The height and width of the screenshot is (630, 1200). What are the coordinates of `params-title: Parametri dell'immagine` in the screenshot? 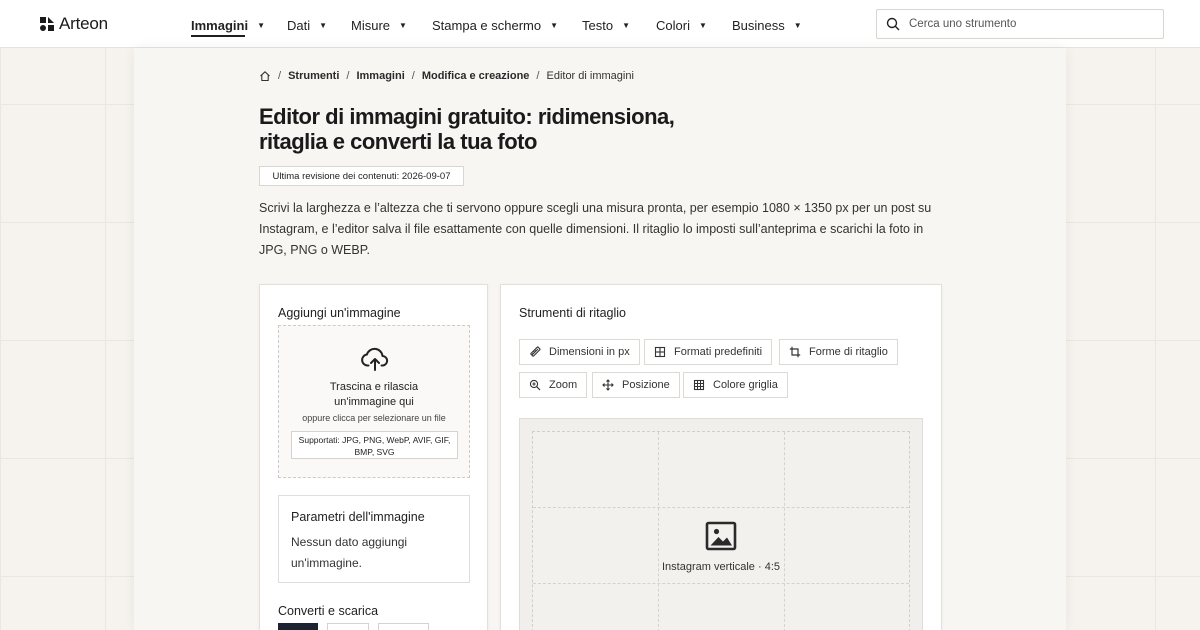 It's located at (358, 517).